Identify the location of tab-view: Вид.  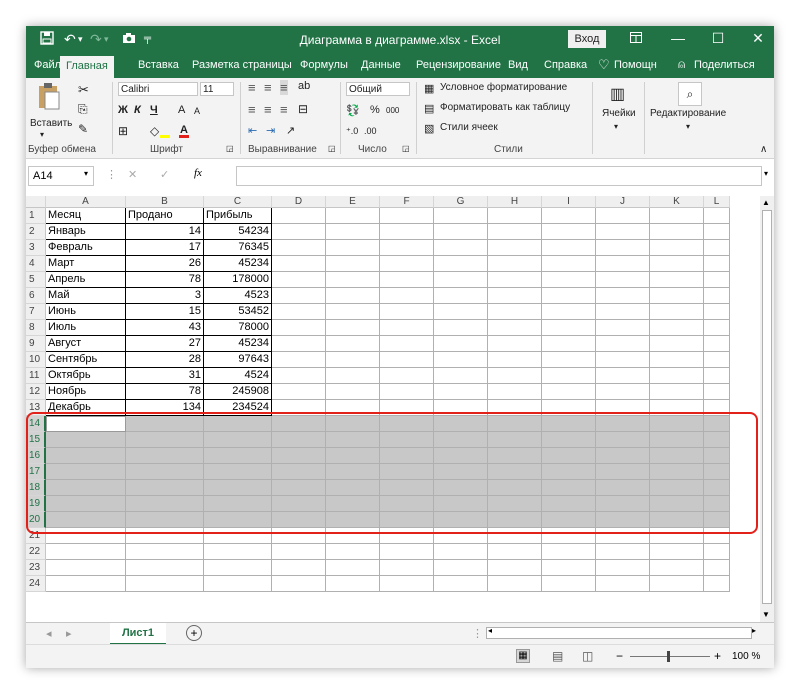
(518, 65).